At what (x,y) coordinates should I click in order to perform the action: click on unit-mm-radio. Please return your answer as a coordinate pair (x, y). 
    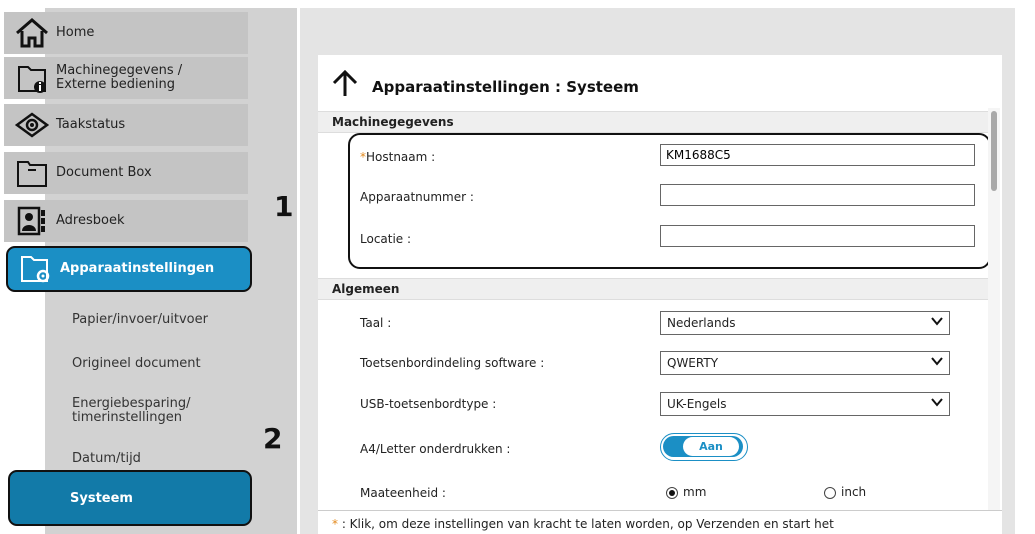
    Looking at the image, I should click on (672, 493).